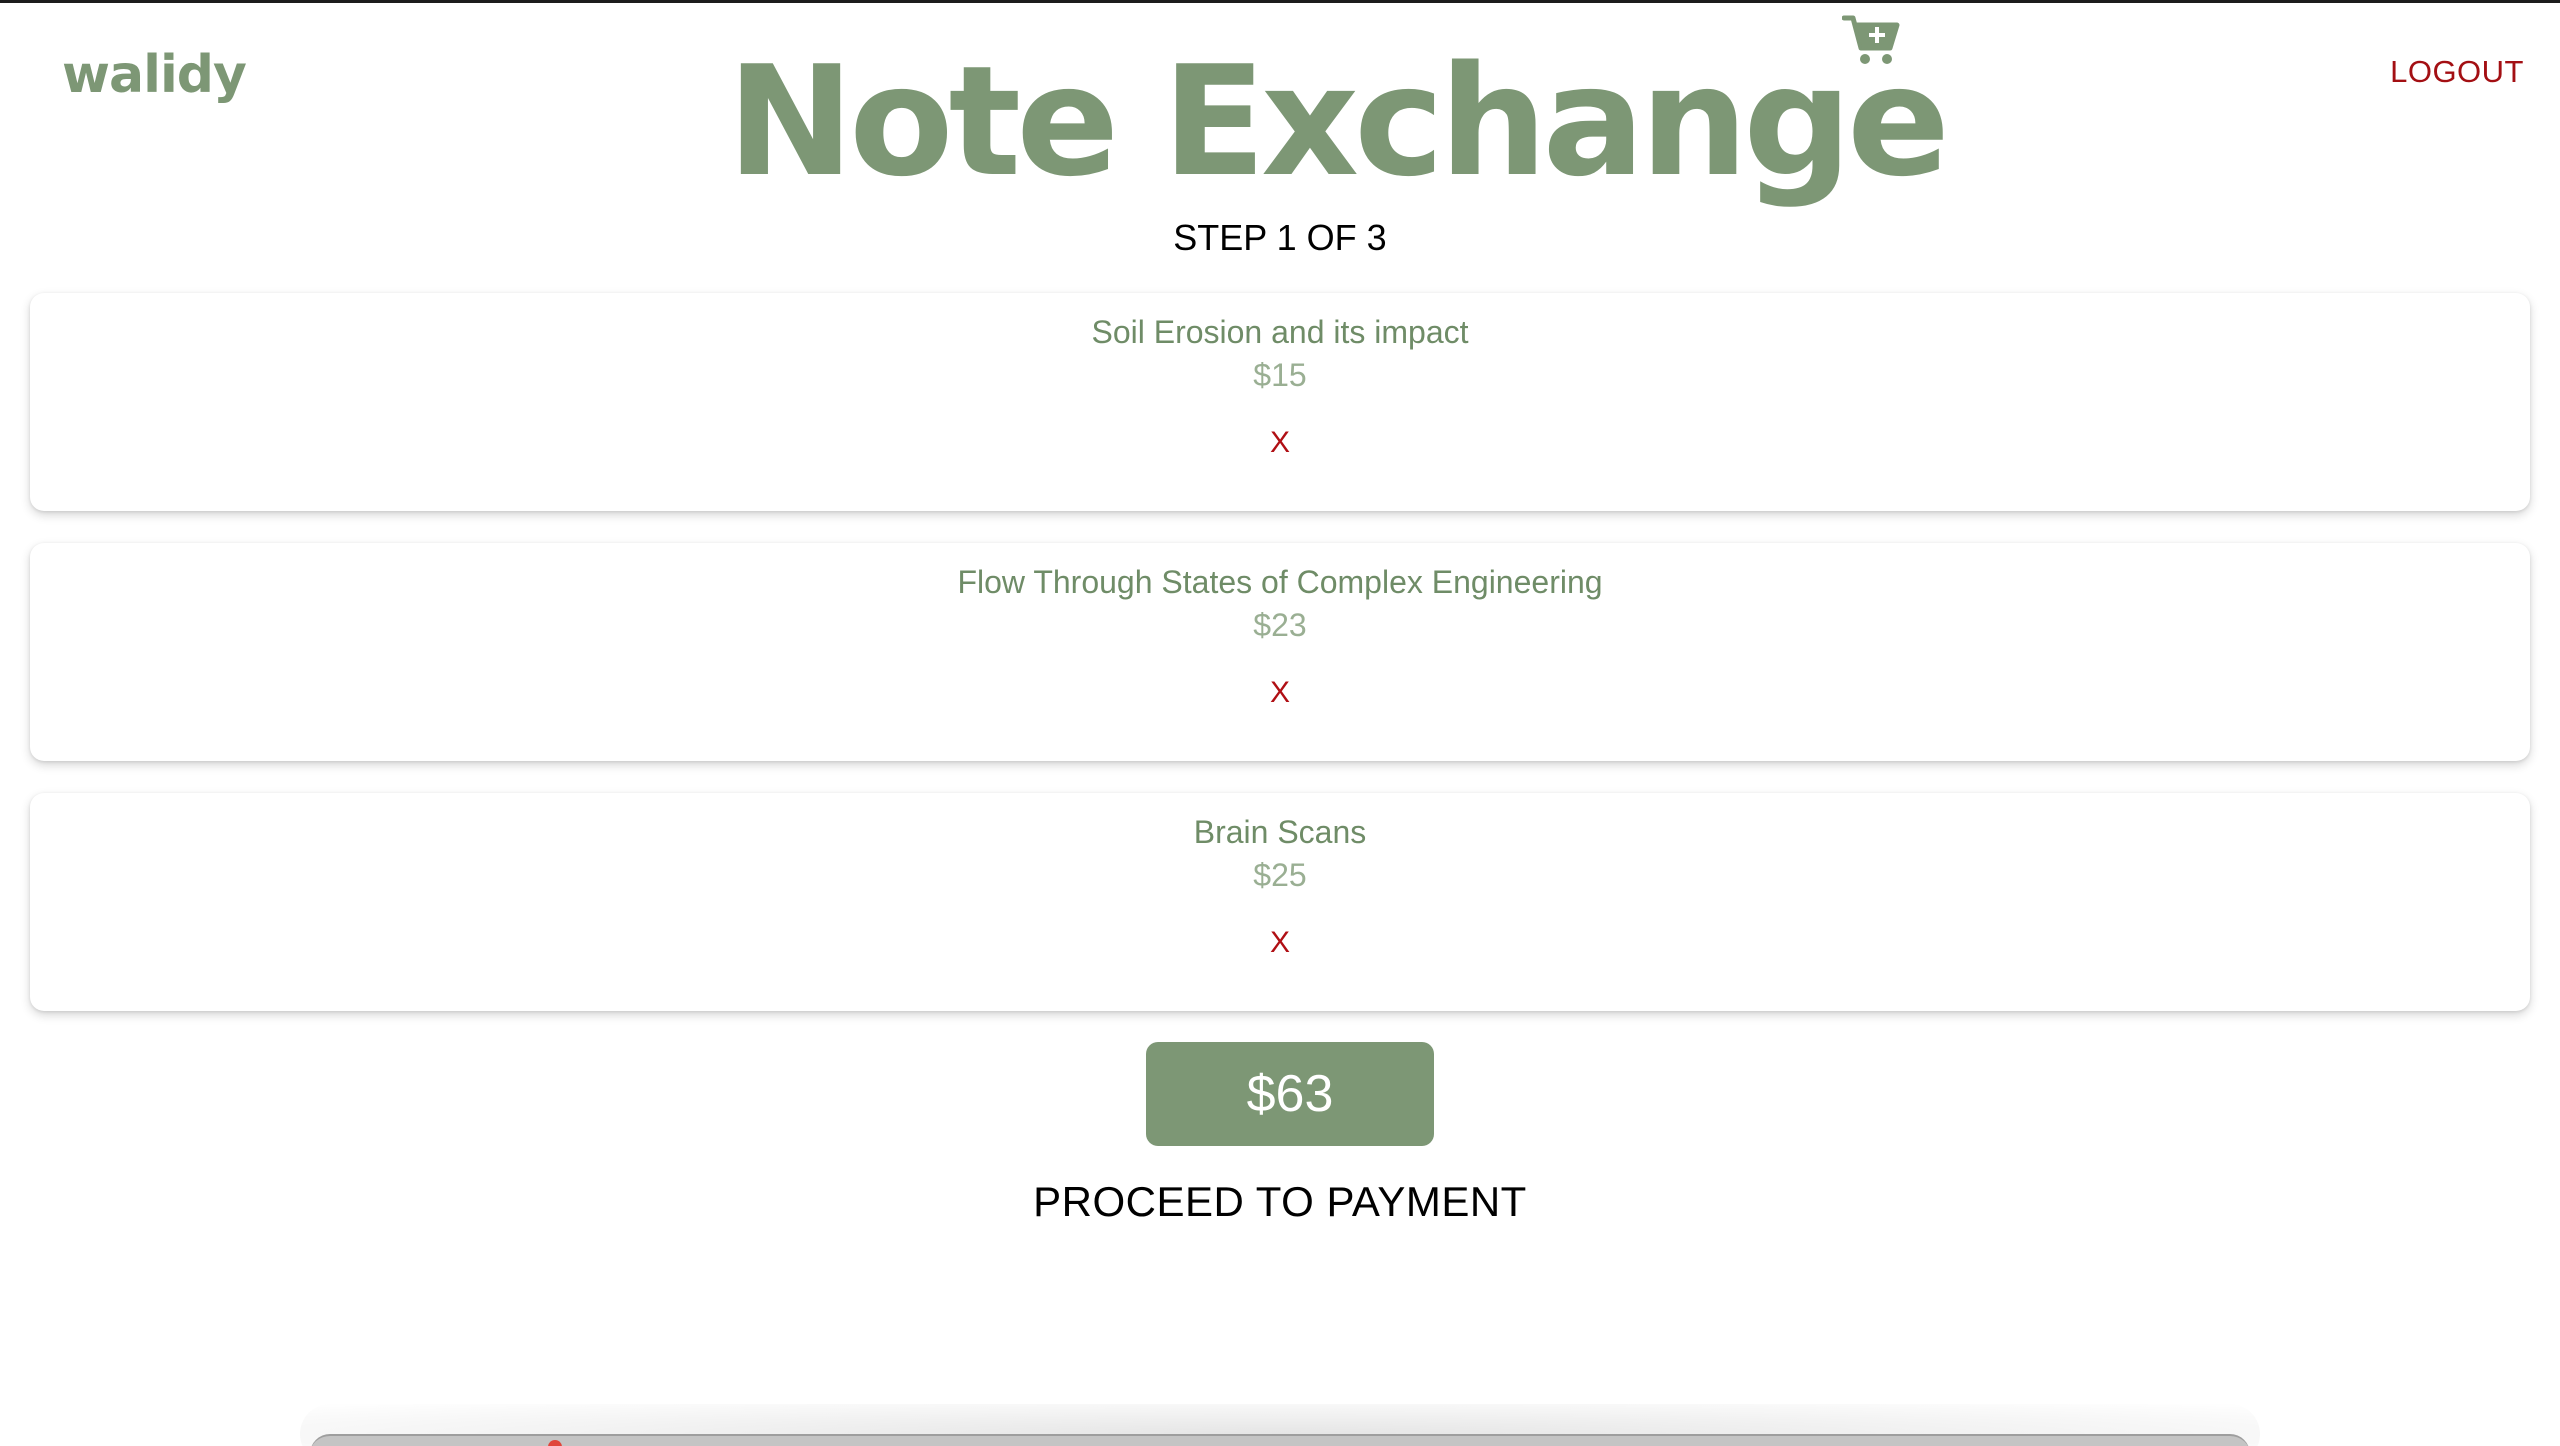 The image size is (2560, 1446). I want to click on total-amount: $63, so click(1290, 1094).